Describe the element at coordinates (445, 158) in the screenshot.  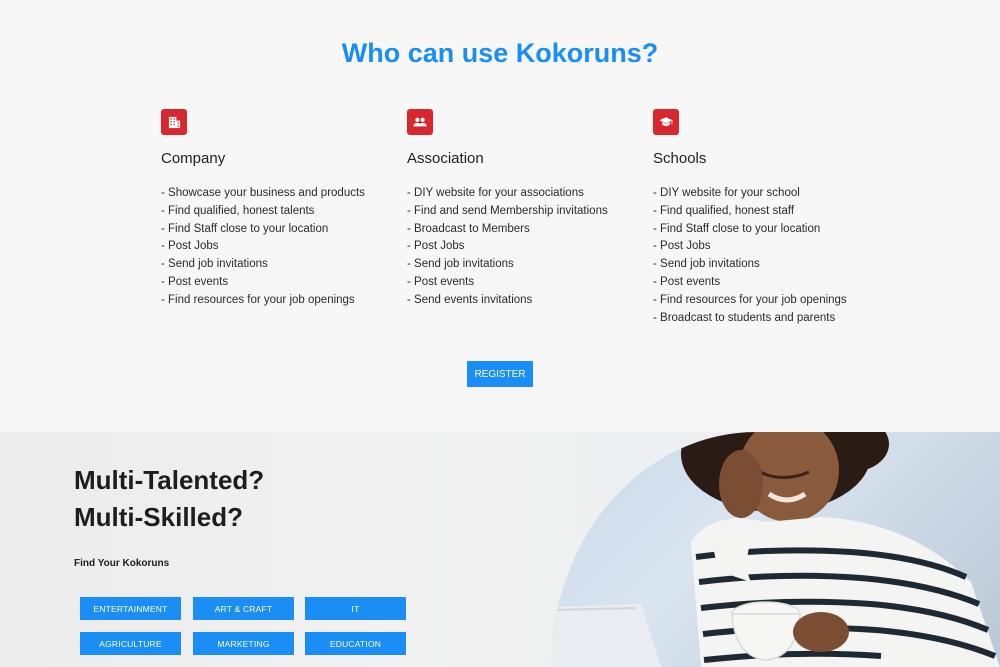
I see `column-heading: Association` at that location.